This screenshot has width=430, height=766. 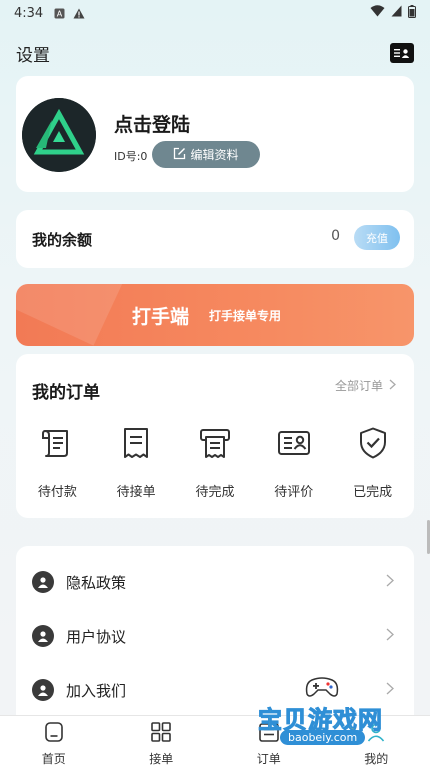 I want to click on balance-card: 我的余额 0 充值, so click(x=215, y=239).